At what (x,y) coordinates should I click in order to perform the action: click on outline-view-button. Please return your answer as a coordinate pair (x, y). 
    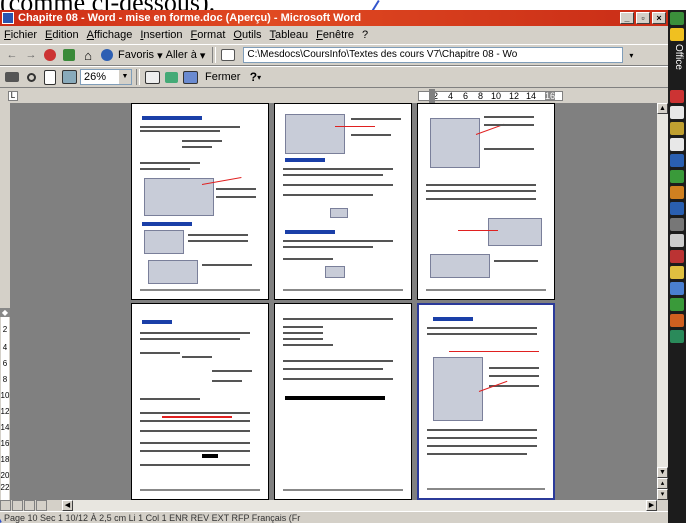
    Looking at the image, I should click on (41, 505).